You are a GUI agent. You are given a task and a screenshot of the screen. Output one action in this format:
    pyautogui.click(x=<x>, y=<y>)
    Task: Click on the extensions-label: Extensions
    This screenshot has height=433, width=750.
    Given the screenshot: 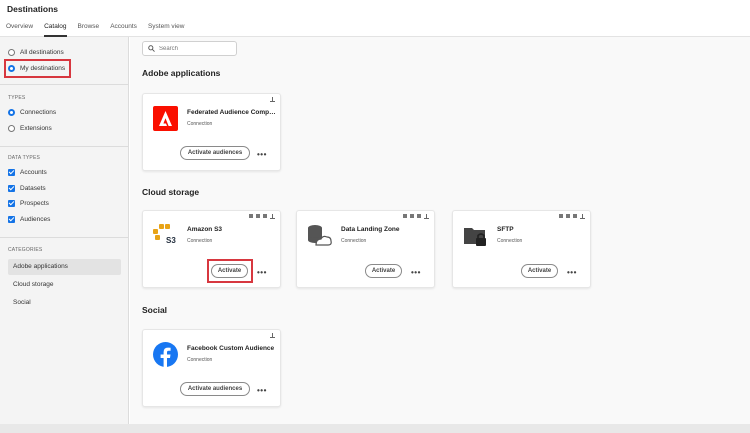 What is the action you would take?
    pyautogui.click(x=36, y=128)
    